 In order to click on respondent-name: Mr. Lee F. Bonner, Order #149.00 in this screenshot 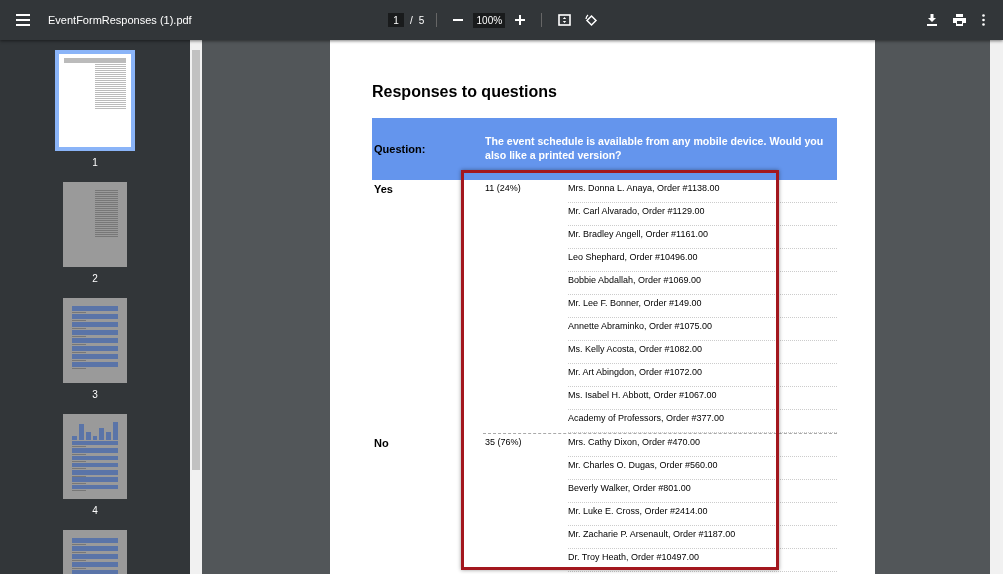, I will do `click(635, 303)`.